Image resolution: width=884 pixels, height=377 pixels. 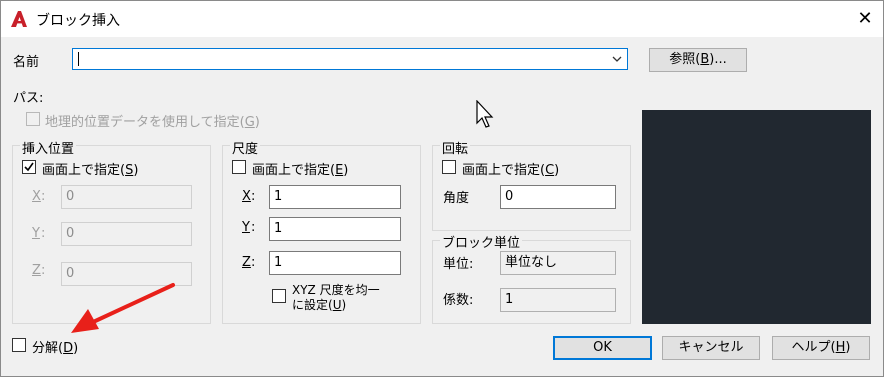 What do you see at coordinates (336, 297) in the screenshot?
I see `uniform-scale-label: XYZ 尺度を均一 に設定(U)` at bounding box center [336, 297].